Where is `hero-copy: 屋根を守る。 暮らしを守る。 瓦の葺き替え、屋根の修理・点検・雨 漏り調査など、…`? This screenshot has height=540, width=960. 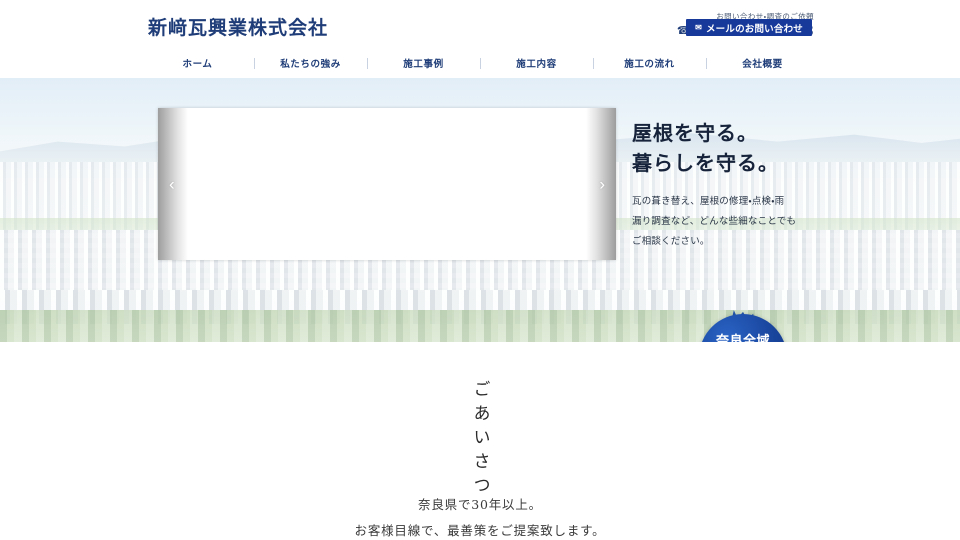 hero-copy: 屋根を守る。 暮らしを守る。 瓦の葺き替え、屋根の修理・点検・雨 漏り調査など、… is located at coordinates (727, 185).